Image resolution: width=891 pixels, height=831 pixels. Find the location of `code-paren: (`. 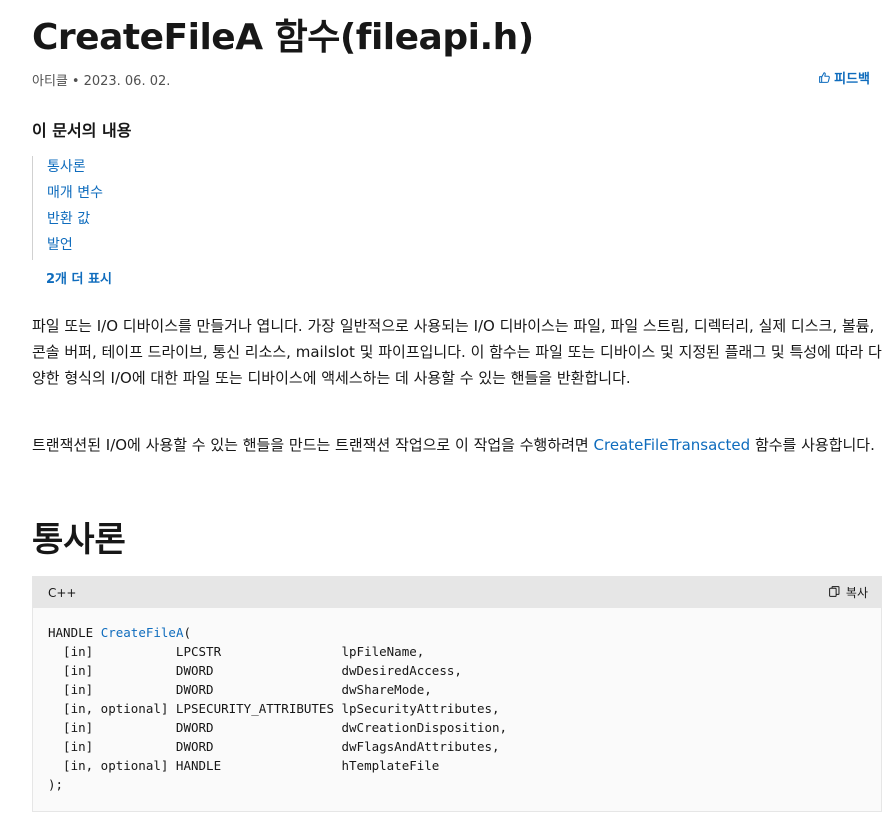

code-paren: ( is located at coordinates (187, 632).